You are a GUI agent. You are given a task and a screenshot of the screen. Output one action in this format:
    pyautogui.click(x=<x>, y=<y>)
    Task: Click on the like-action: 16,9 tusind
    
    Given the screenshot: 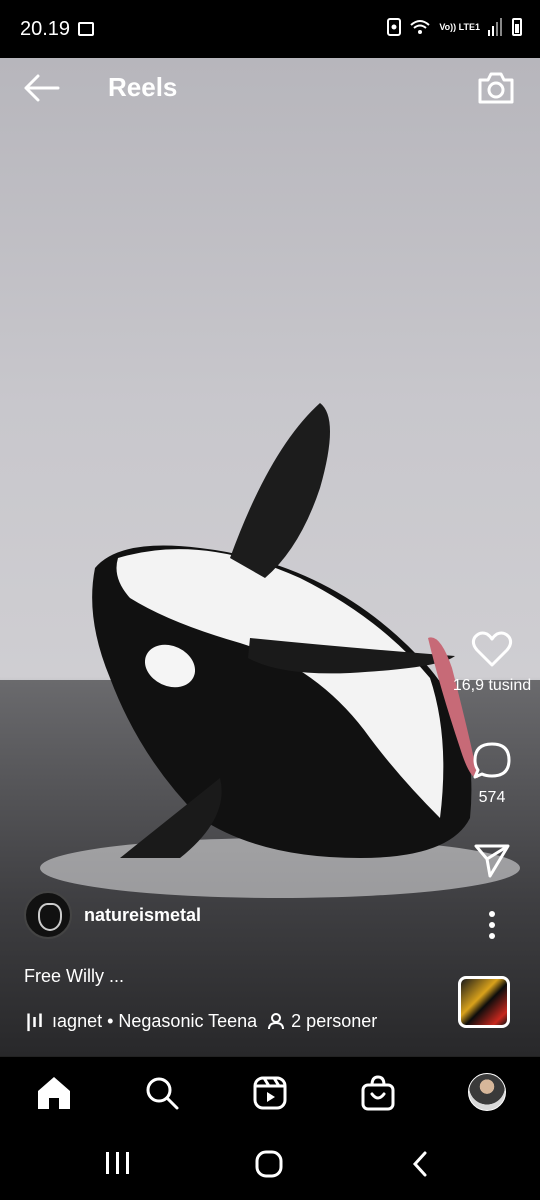 What is the action you would take?
    pyautogui.click(x=492, y=662)
    